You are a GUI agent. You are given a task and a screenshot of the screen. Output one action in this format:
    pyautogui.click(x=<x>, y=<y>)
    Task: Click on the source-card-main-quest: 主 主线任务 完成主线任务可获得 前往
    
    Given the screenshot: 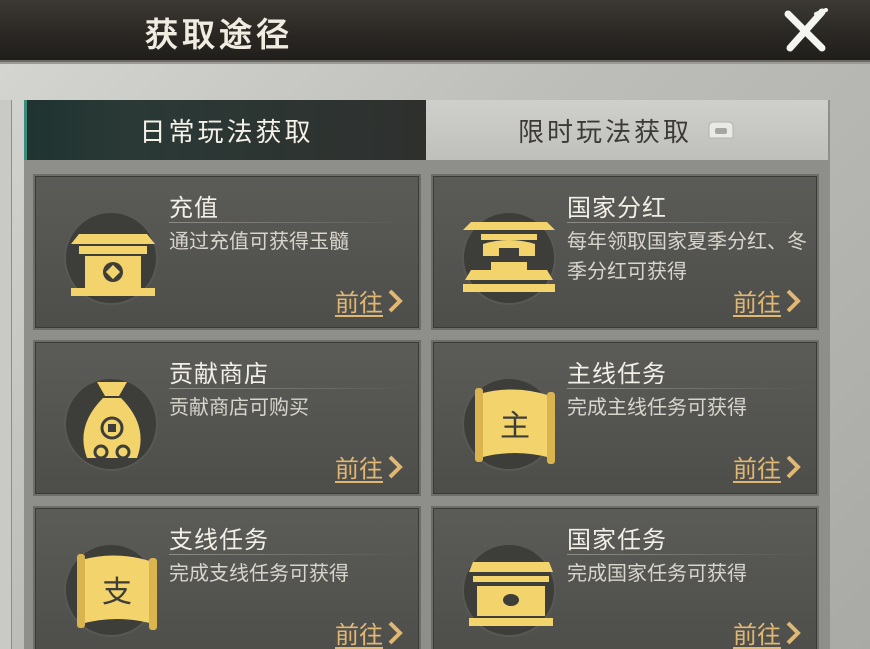 What is the action you would take?
    pyautogui.click(x=625, y=418)
    